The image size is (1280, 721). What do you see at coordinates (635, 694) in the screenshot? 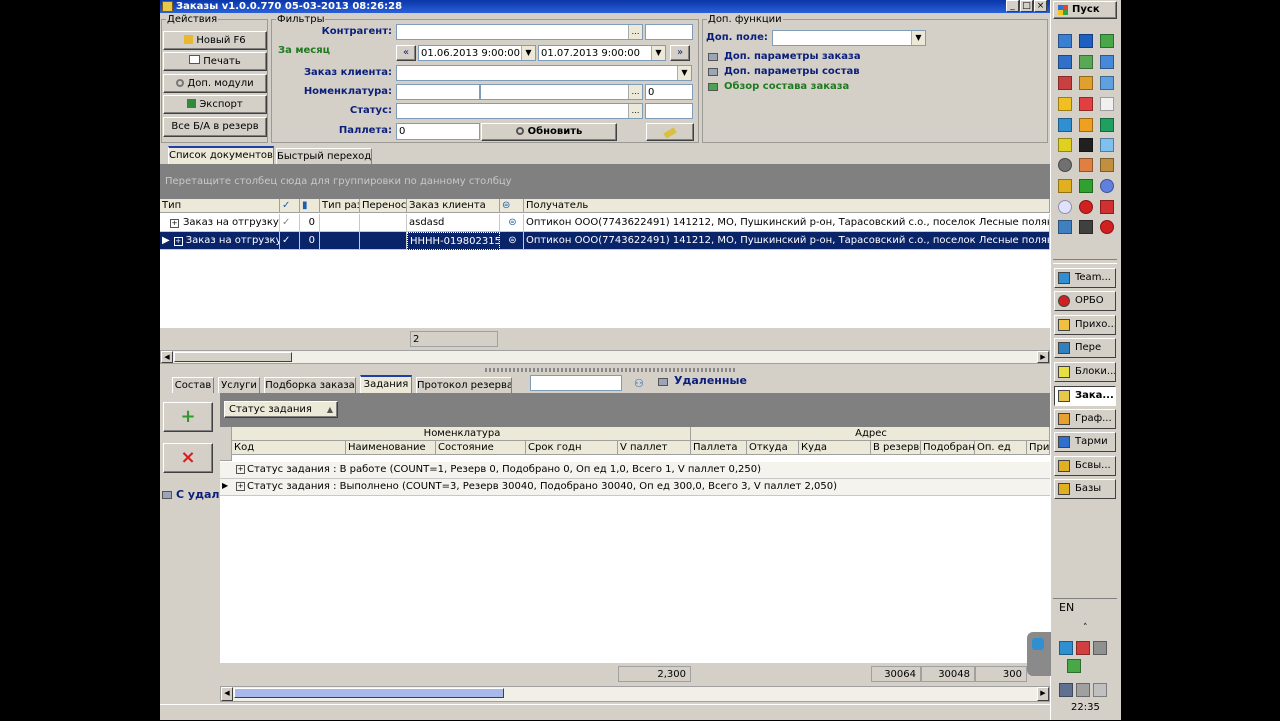
I see `tasks-hscrollbar: ◀ ▶` at bounding box center [635, 694].